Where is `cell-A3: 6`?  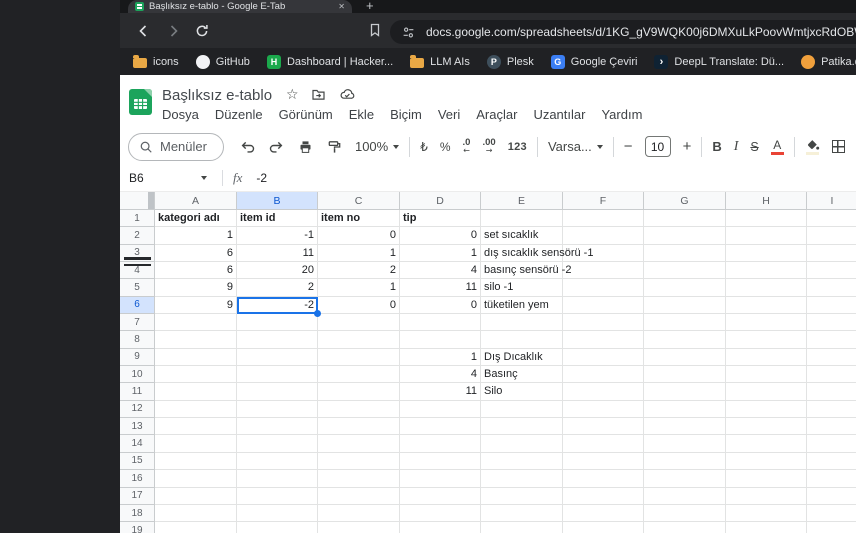 cell-A3: 6 is located at coordinates (196, 253).